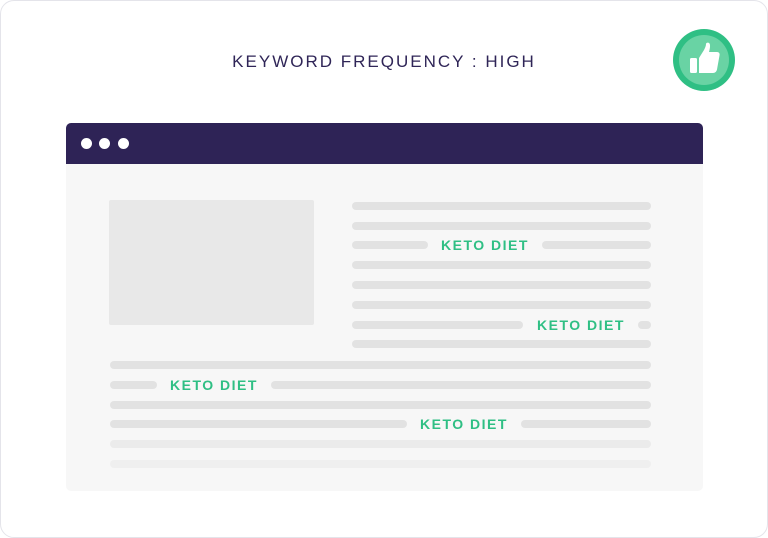 This screenshot has width=768, height=538. I want to click on page-title: KEYWORD FREQUENCY : HIGH, so click(384, 61).